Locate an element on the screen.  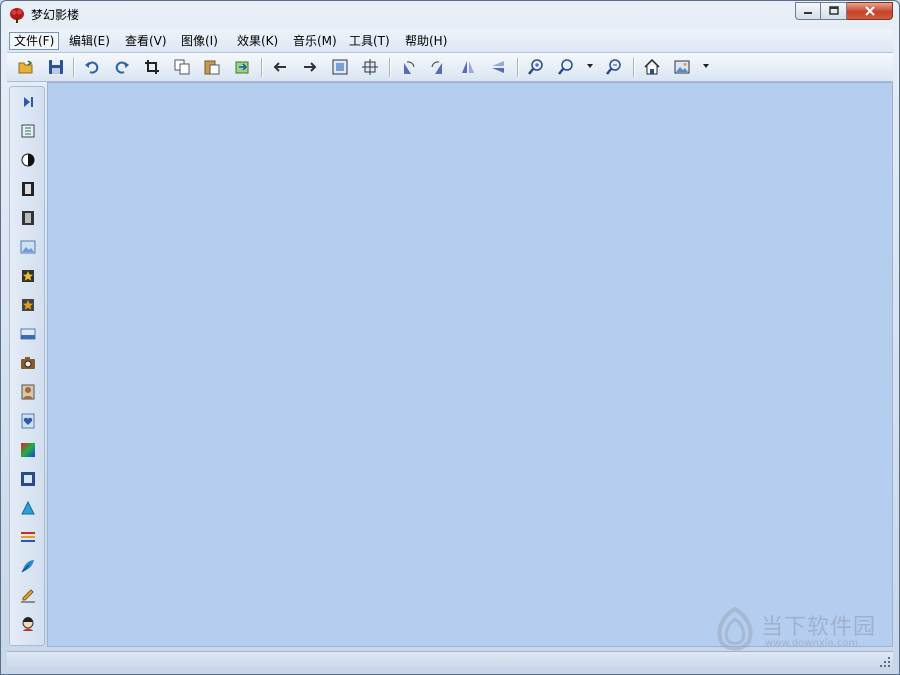
zoom-button is located at coordinates (566, 67).